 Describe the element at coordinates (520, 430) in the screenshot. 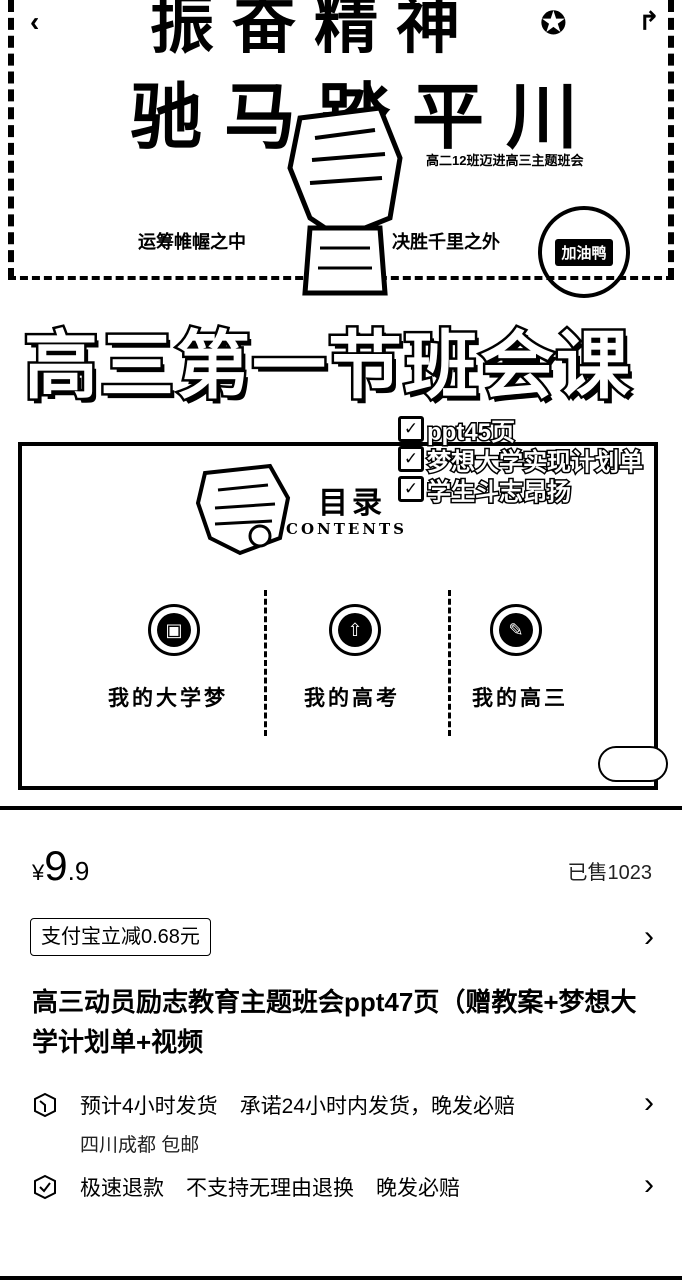

I see `feature-item: ✓ ppt45页` at that location.